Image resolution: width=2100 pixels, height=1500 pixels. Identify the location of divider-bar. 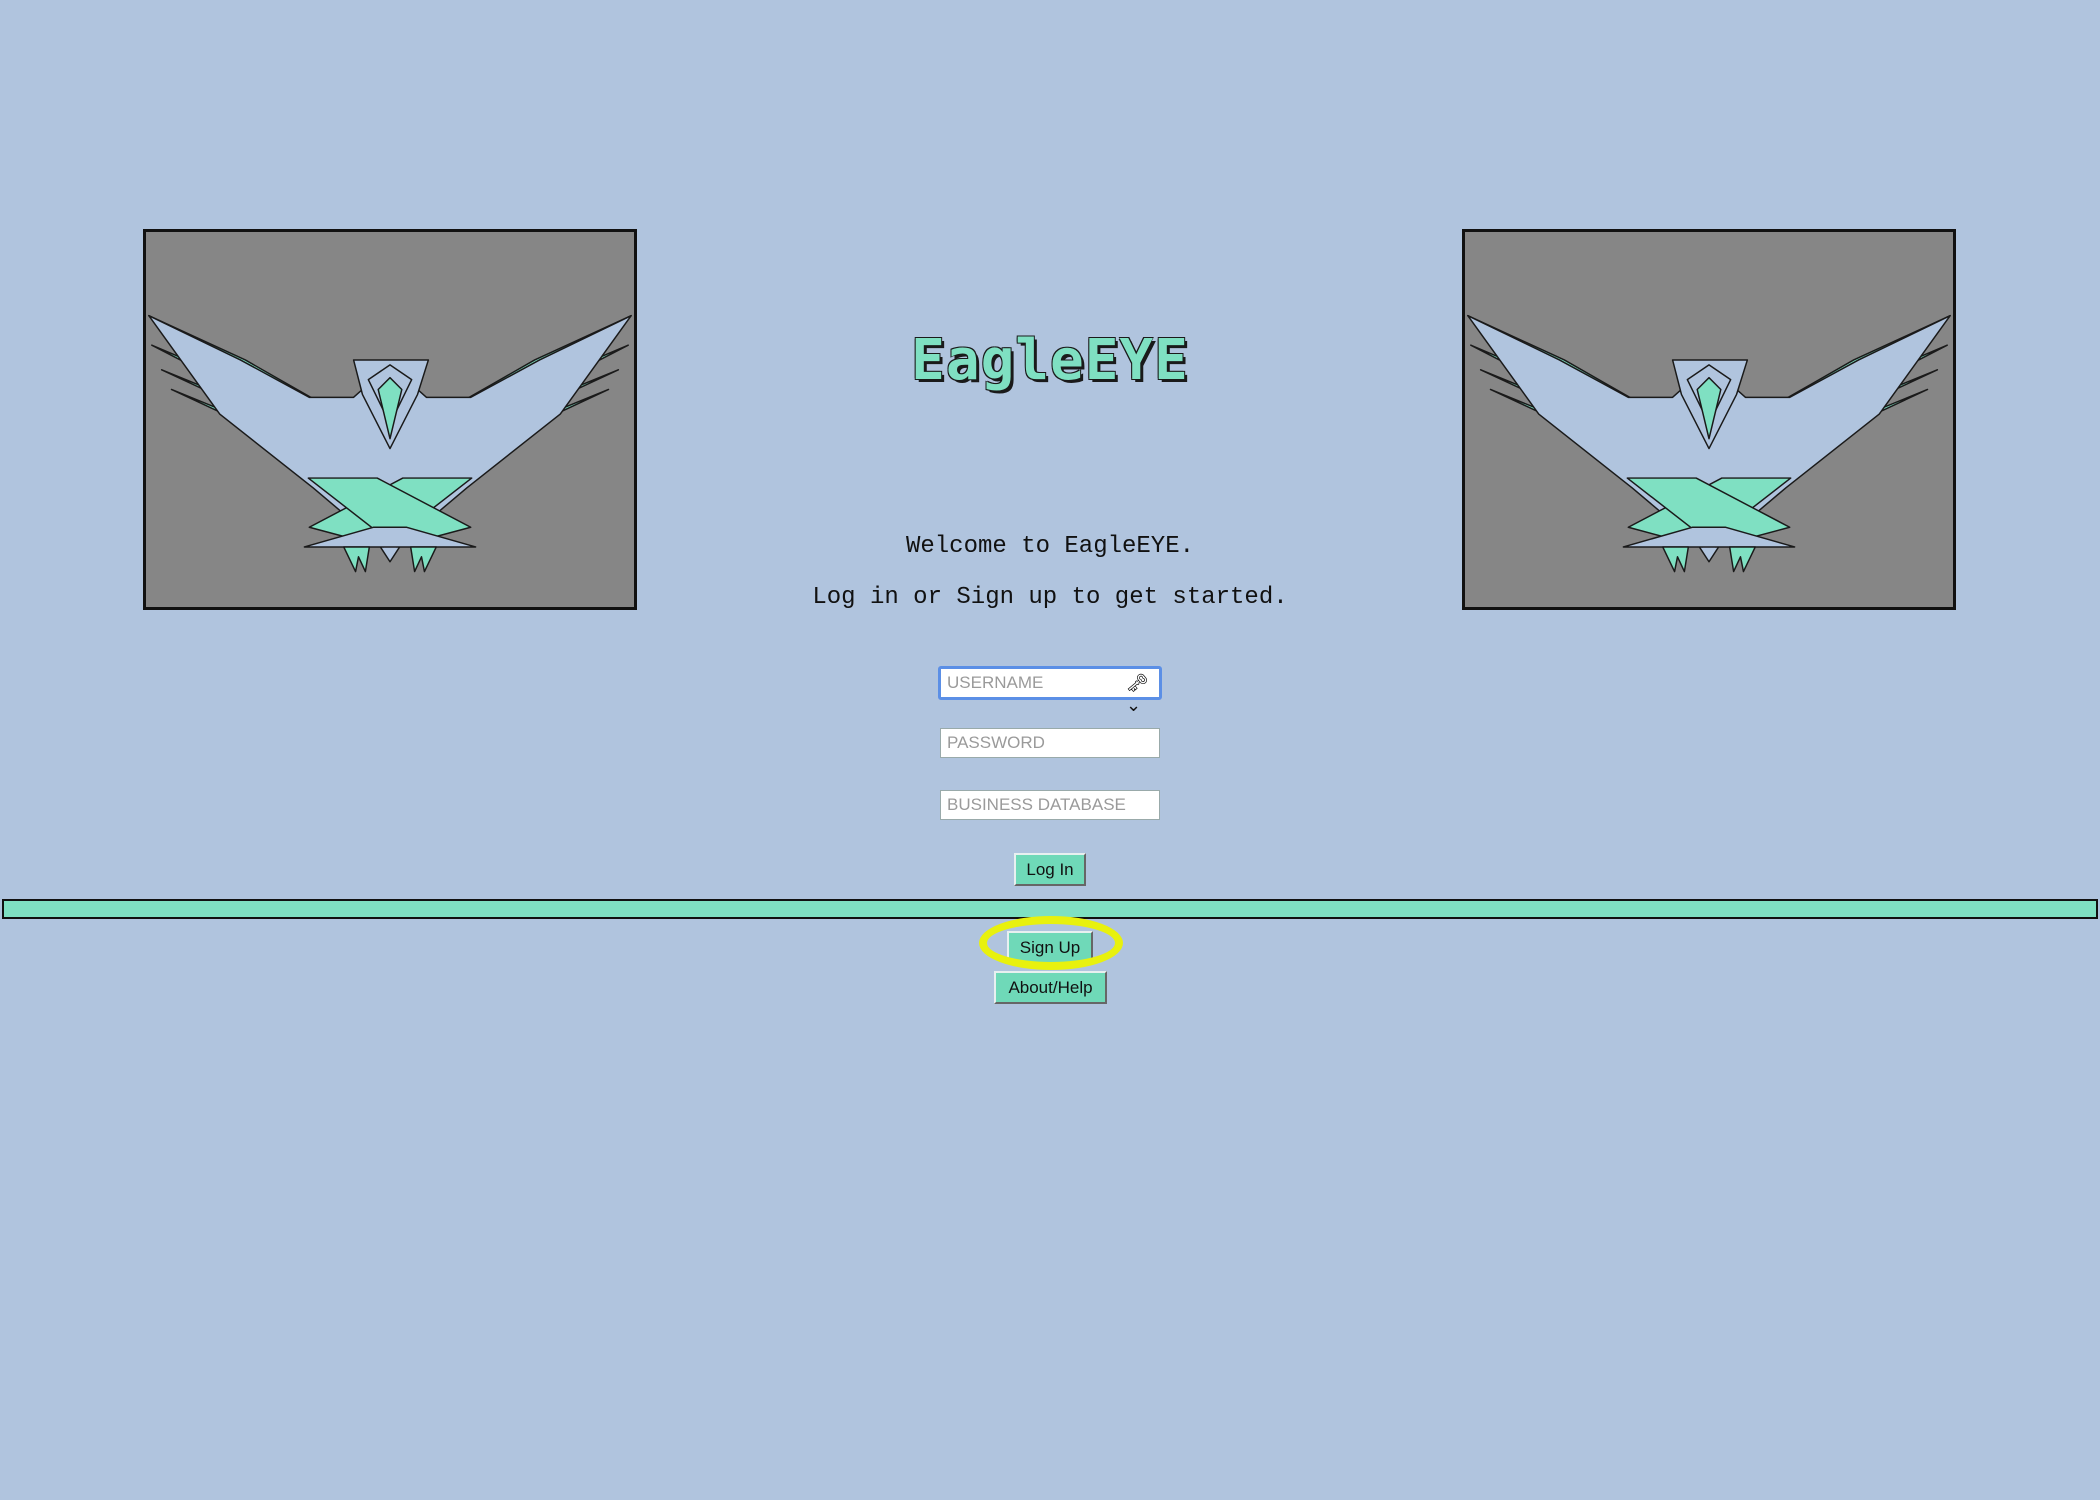
(1050, 909).